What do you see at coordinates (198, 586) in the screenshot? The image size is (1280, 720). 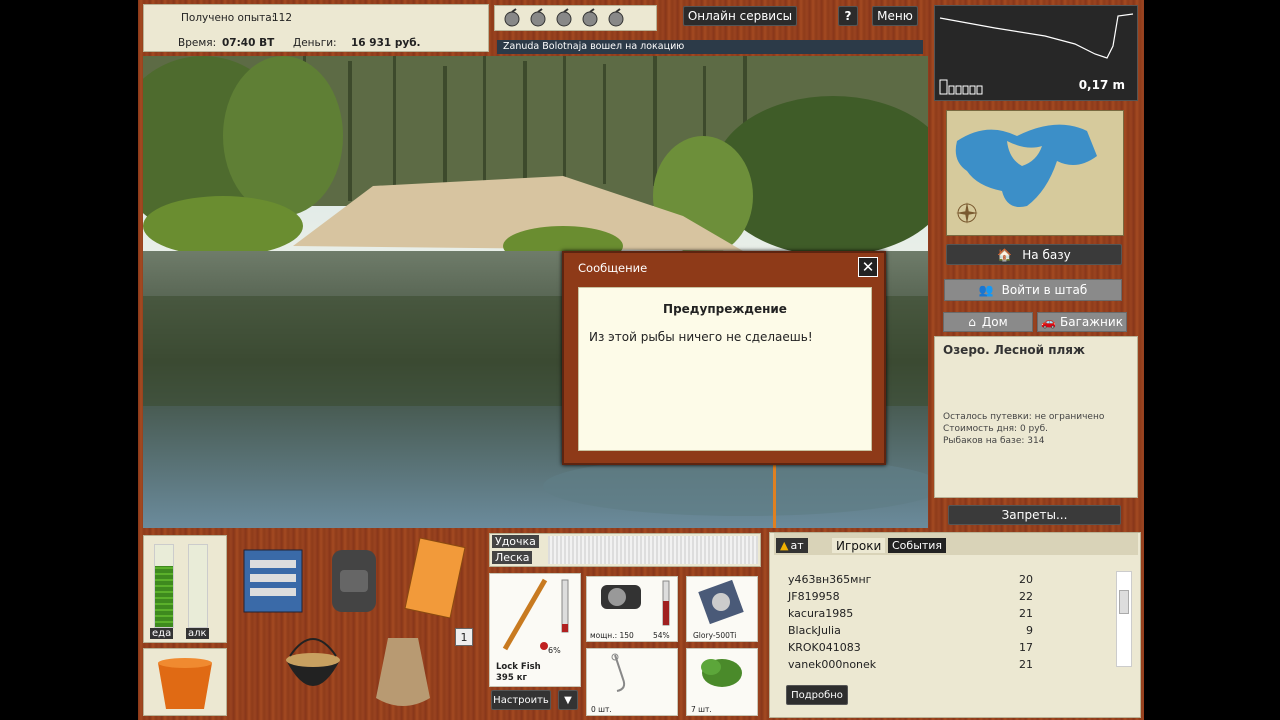 I see `alc-bar` at bounding box center [198, 586].